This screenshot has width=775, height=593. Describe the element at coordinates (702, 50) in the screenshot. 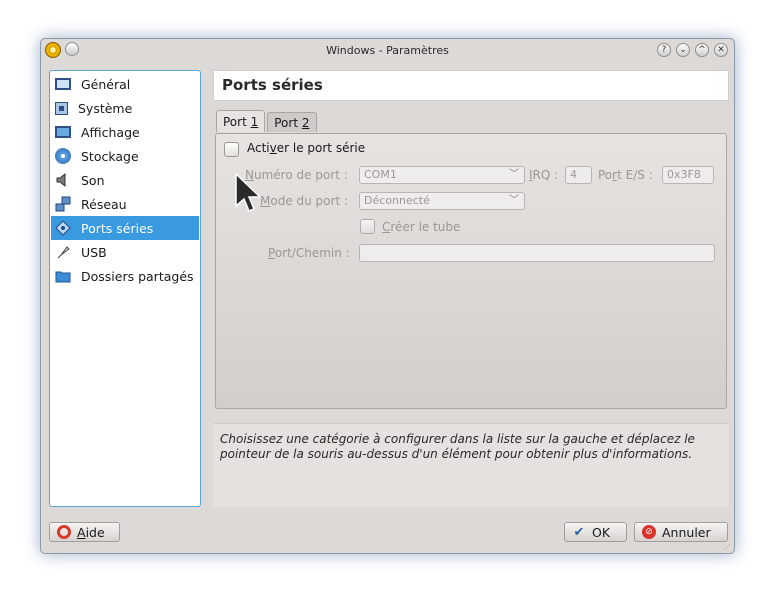

I see `maximize-button: ^` at that location.